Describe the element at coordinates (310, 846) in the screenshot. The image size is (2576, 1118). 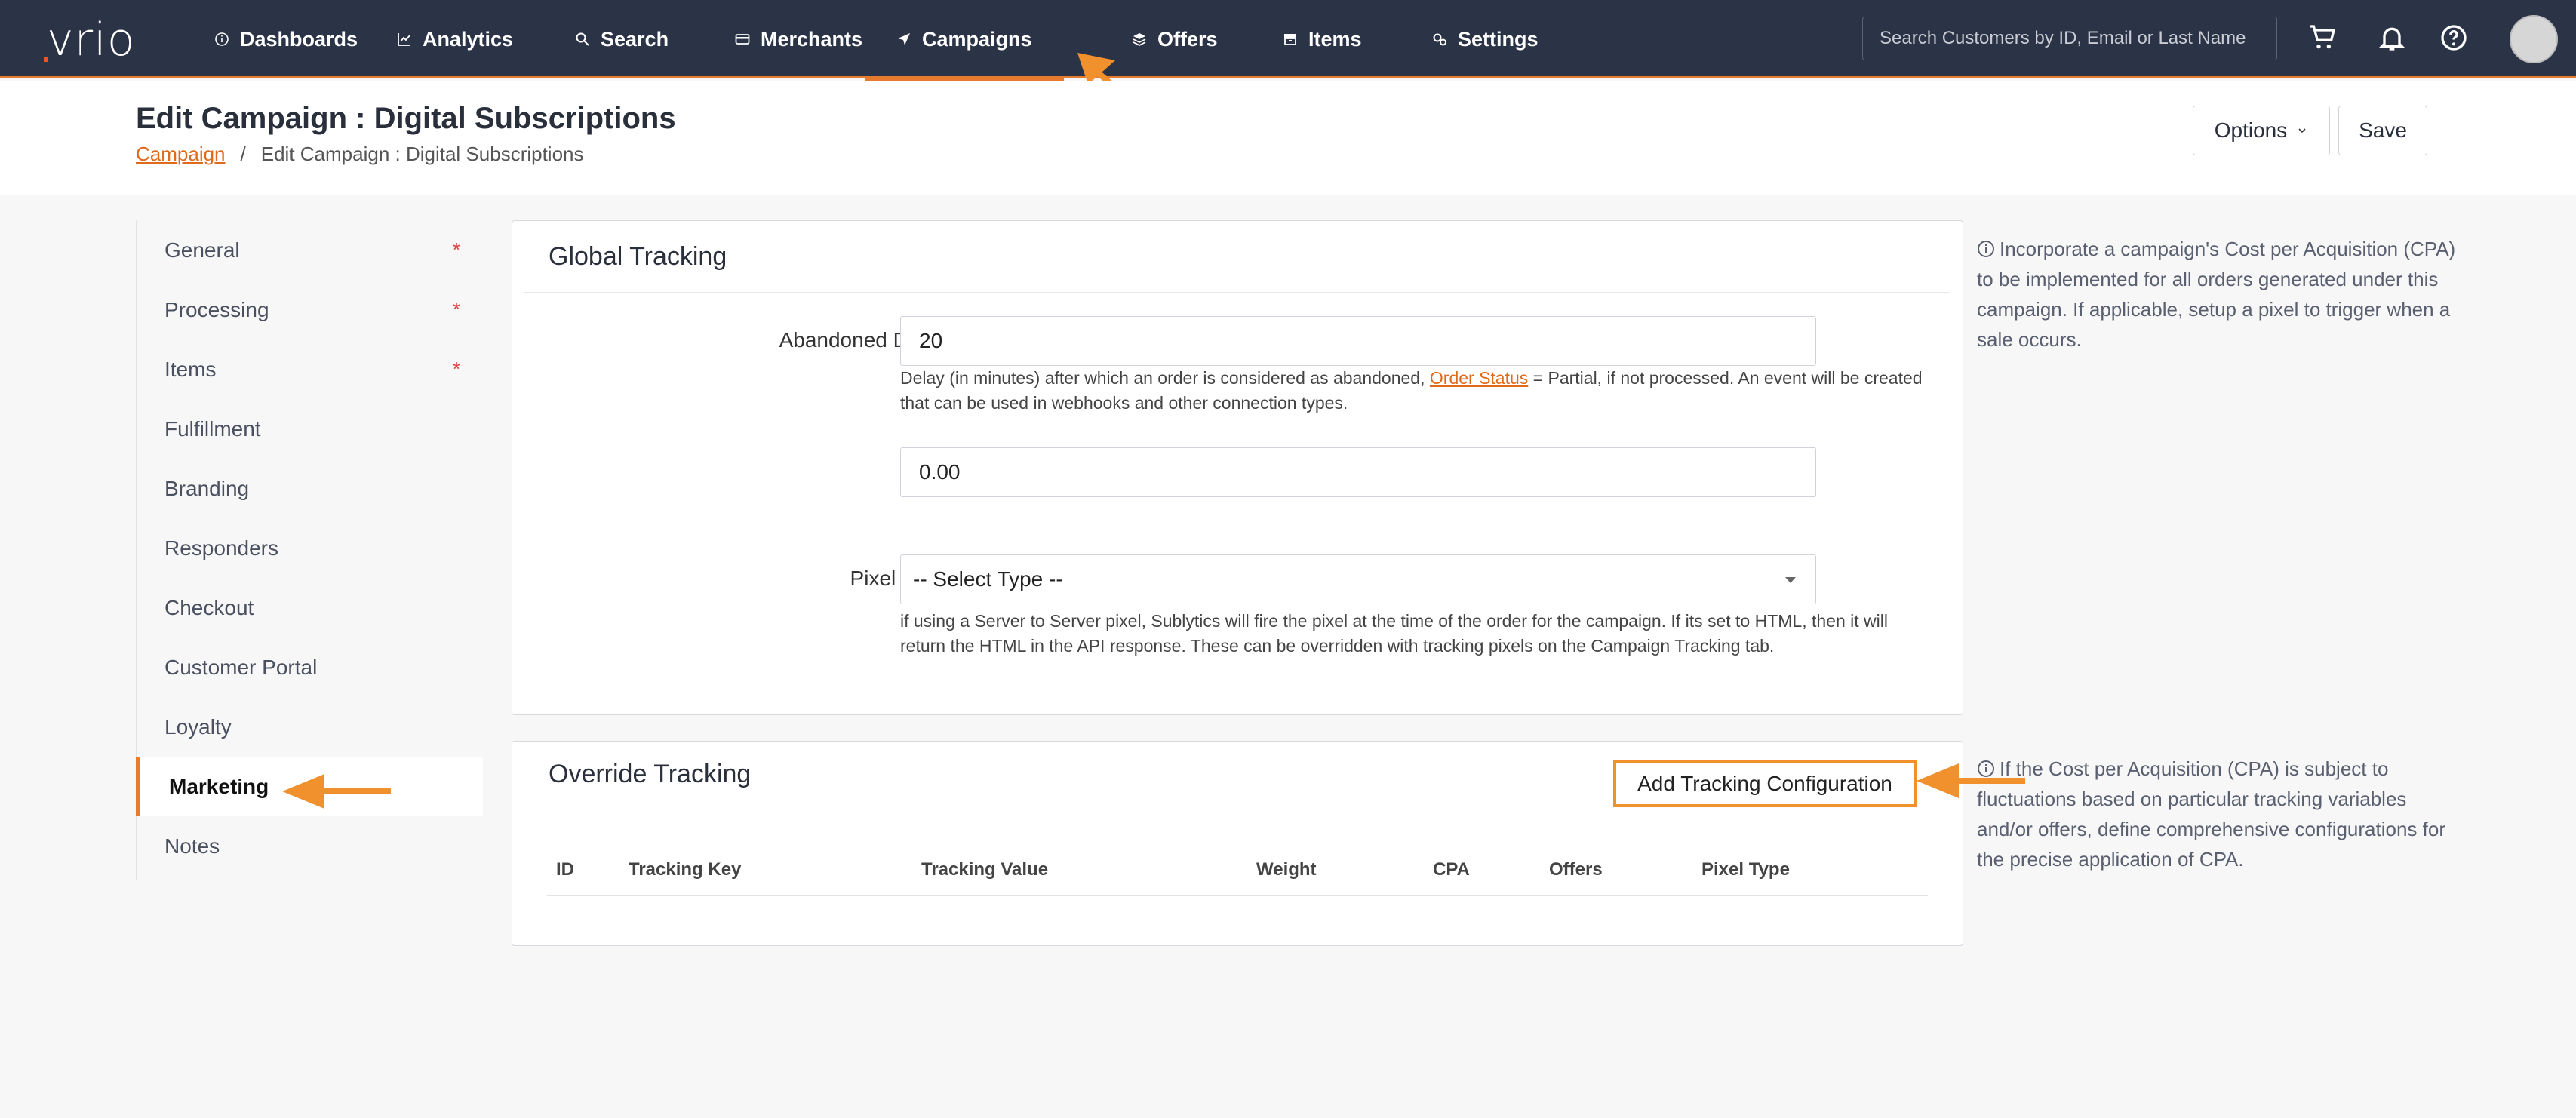
I see `sidebar-item-notes: Notes` at that location.